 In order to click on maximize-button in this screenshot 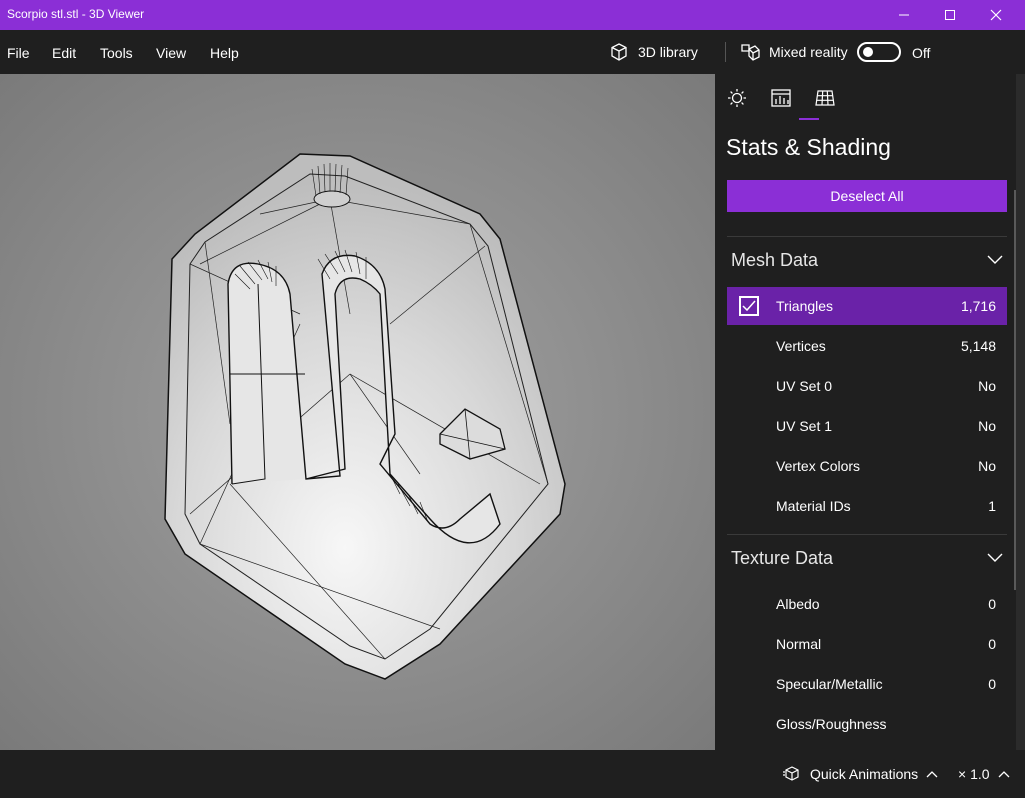, I will do `click(950, 15)`.